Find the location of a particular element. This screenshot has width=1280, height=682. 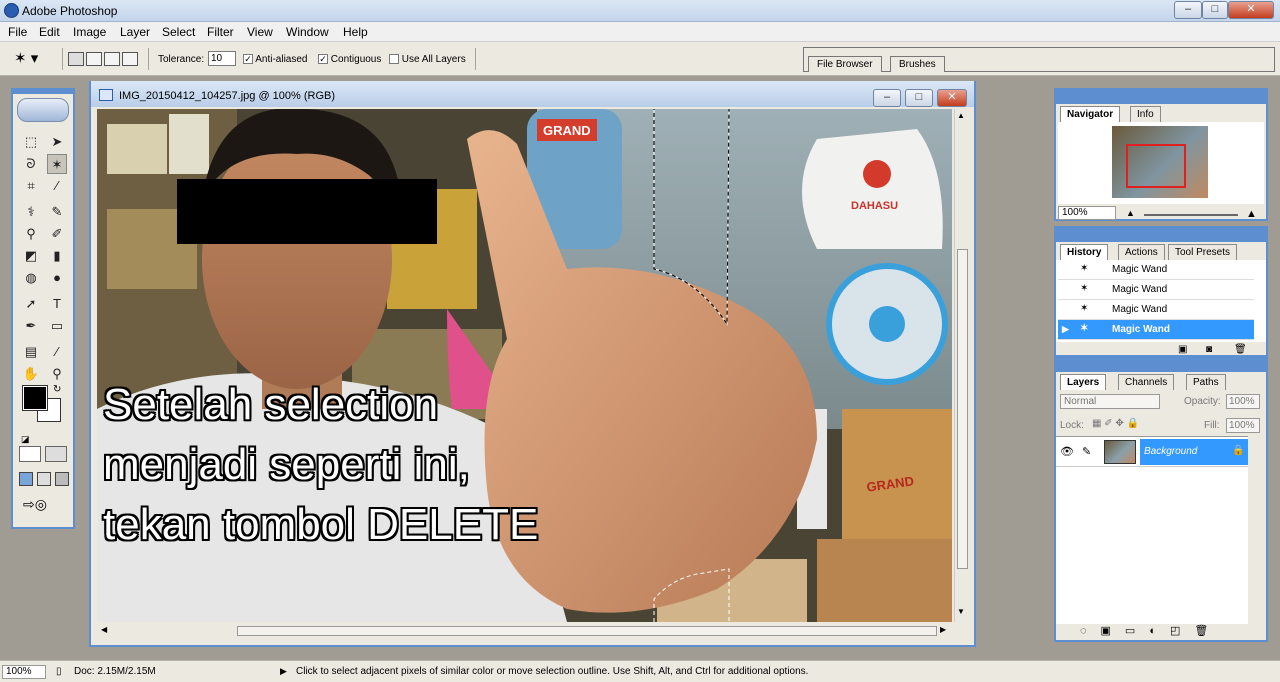

dodge-tool-icon: ● is located at coordinates (57, 278).